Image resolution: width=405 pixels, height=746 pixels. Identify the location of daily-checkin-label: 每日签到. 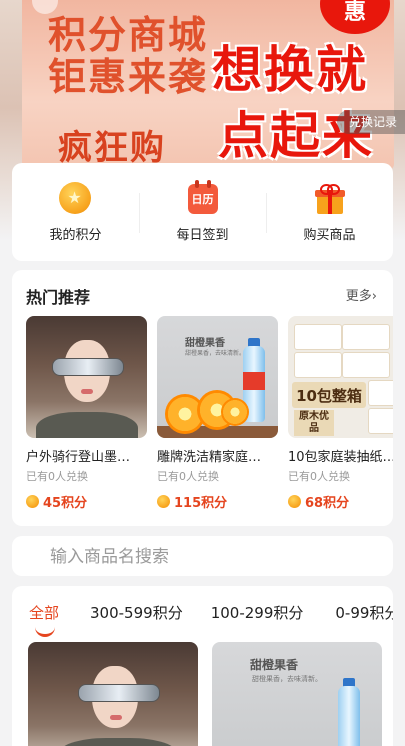
(202, 235).